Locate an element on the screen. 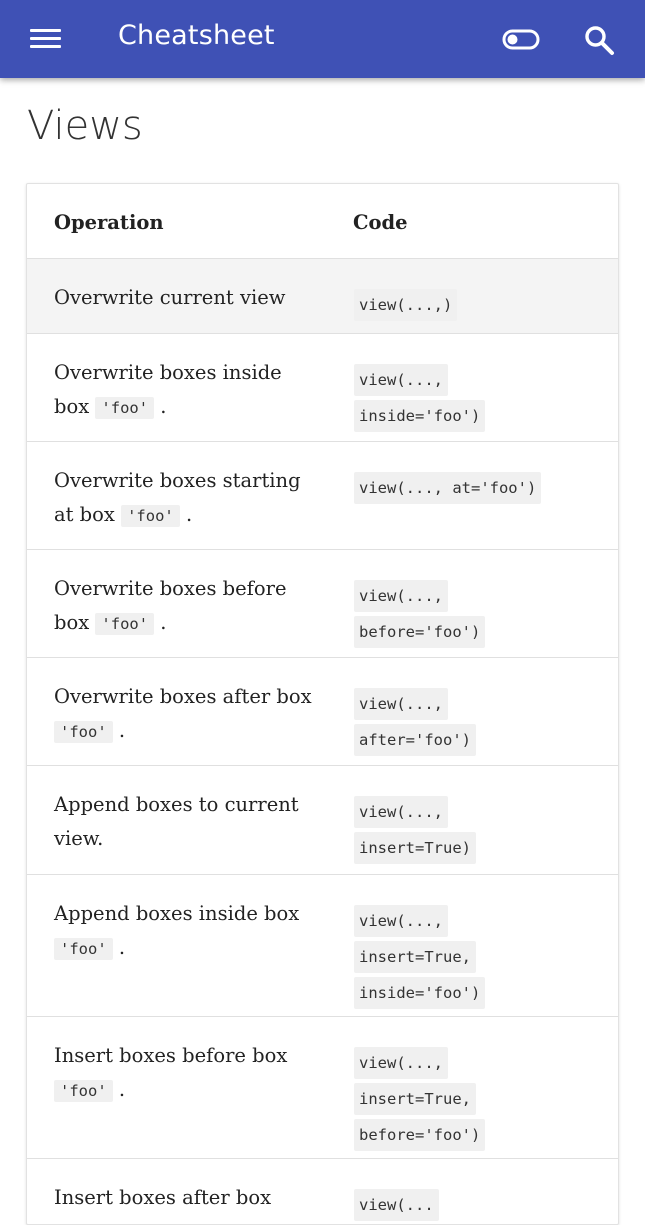  operation-cell: Overwrite current view is located at coordinates (188, 298).